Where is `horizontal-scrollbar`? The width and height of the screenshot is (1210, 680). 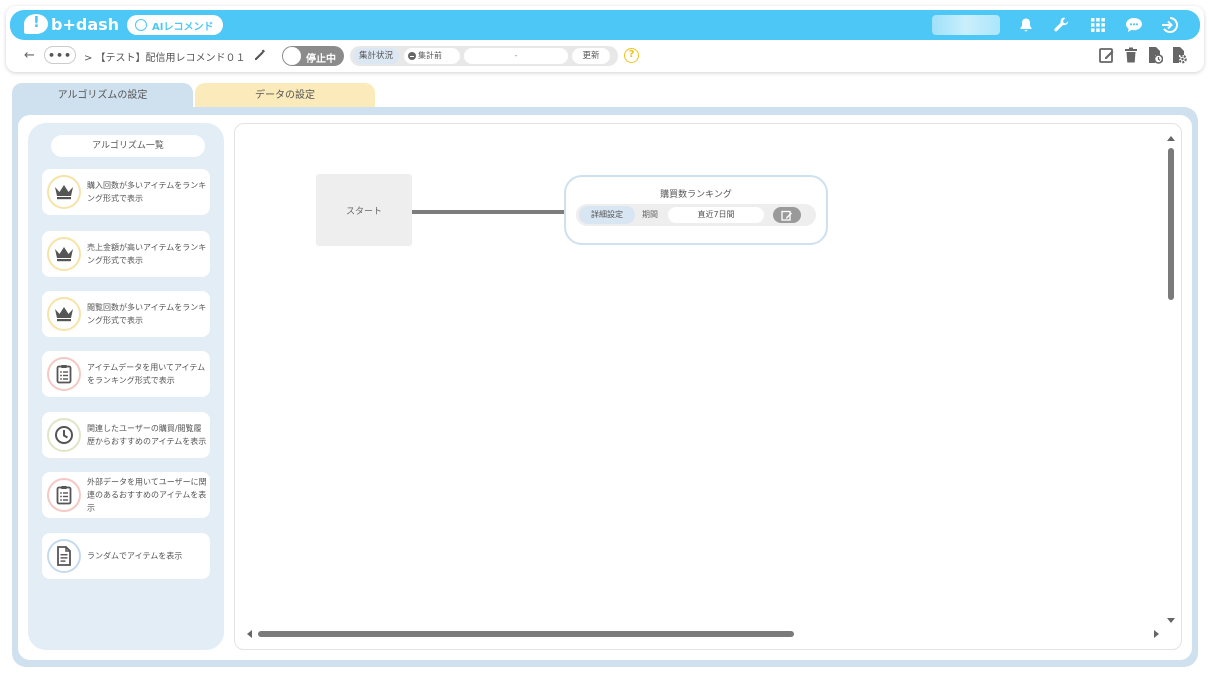
horizontal-scrollbar is located at coordinates (526, 634).